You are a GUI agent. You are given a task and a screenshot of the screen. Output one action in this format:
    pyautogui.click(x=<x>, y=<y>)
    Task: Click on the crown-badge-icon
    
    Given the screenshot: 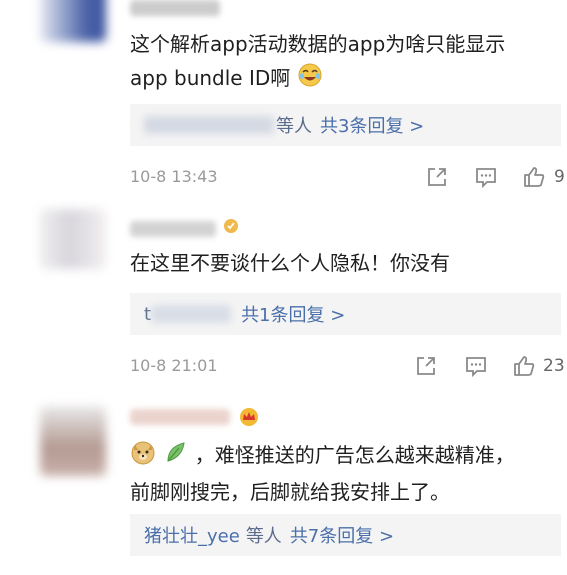 What is the action you would take?
    pyautogui.click(x=249, y=419)
    